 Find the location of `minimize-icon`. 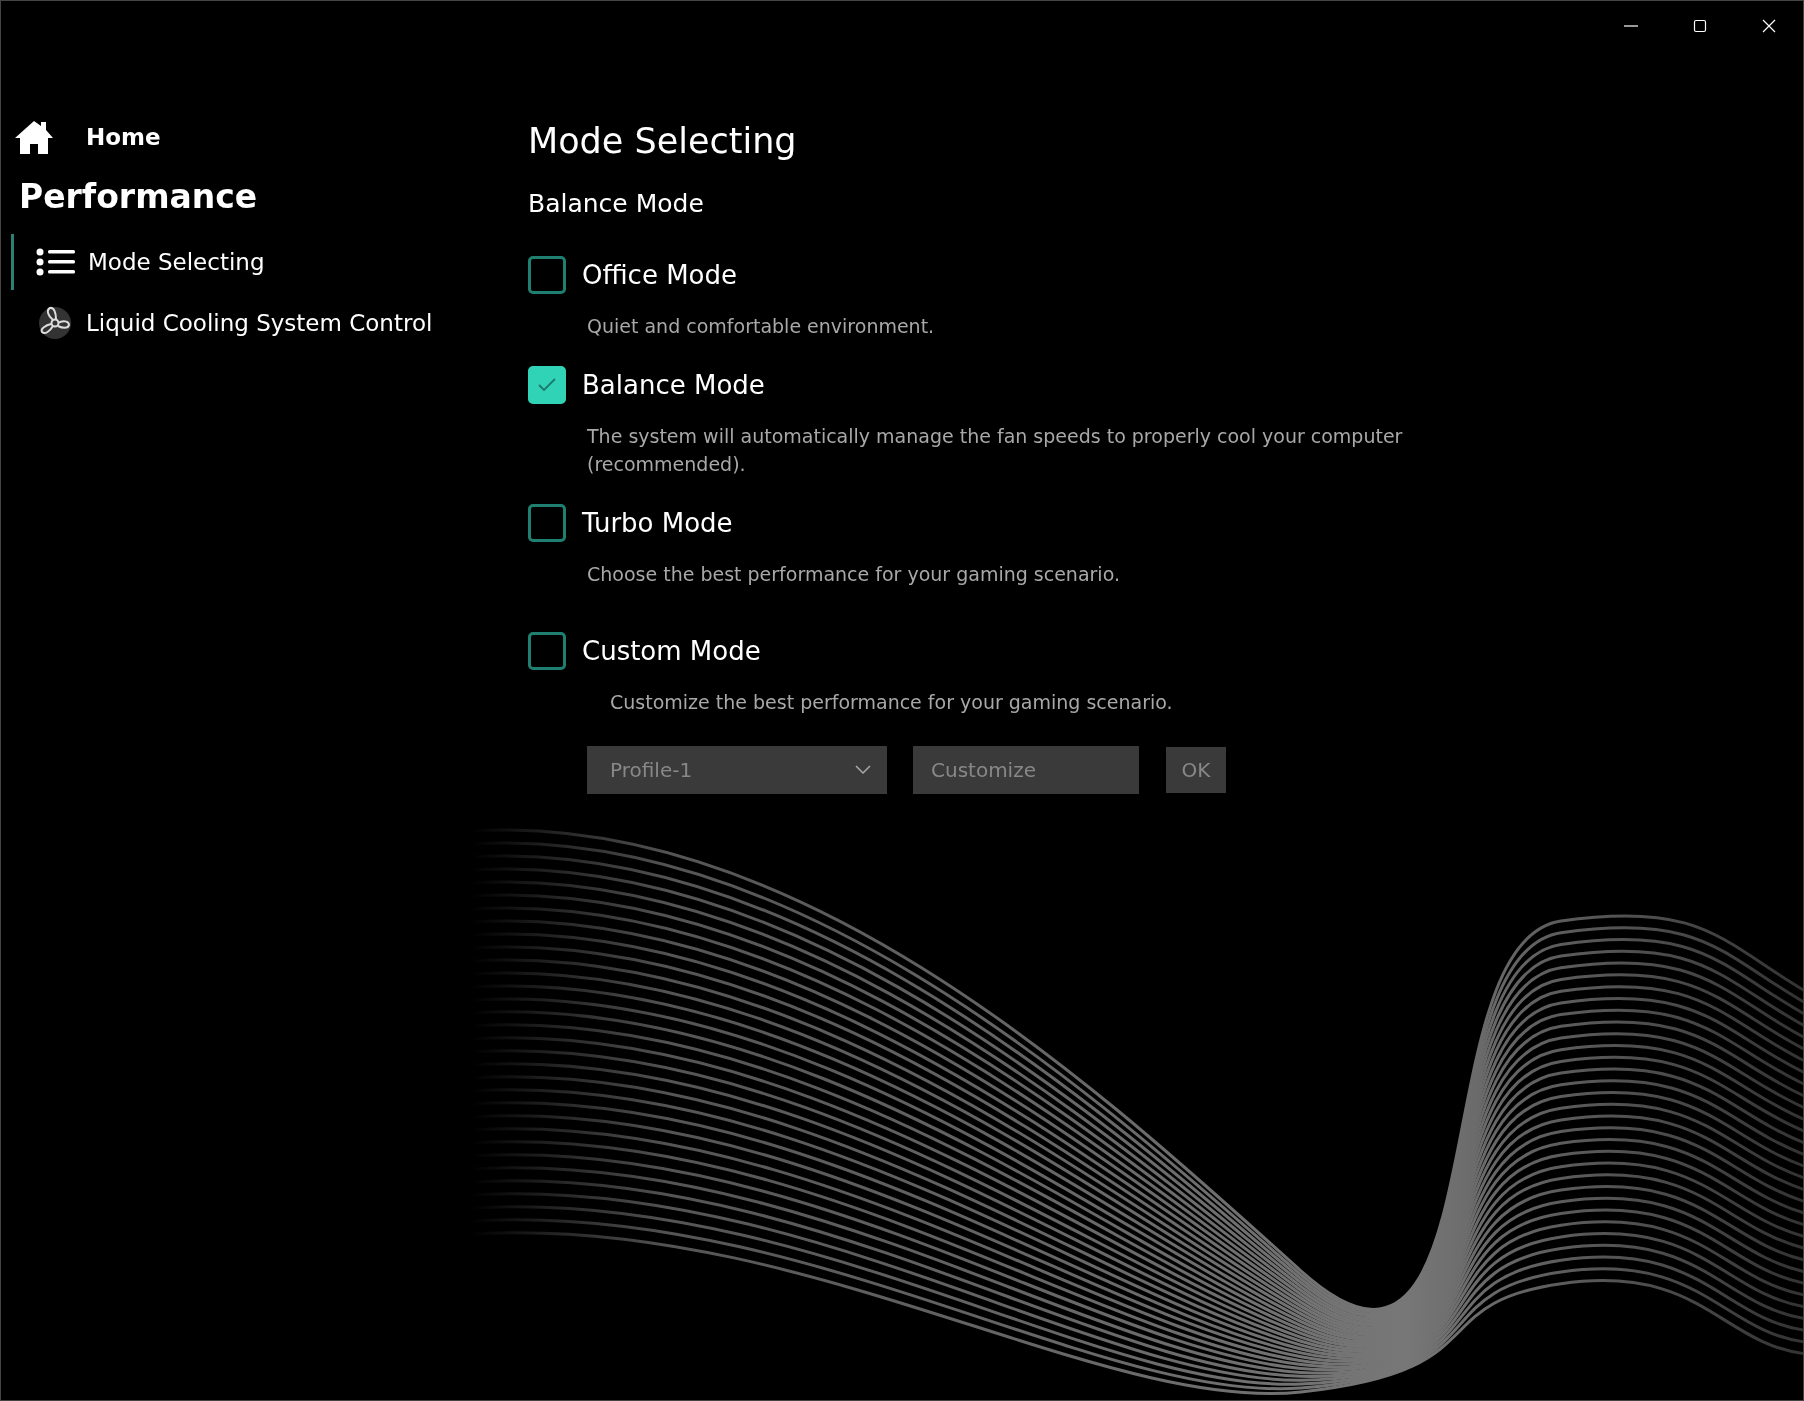

minimize-icon is located at coordinates (1630, 26).